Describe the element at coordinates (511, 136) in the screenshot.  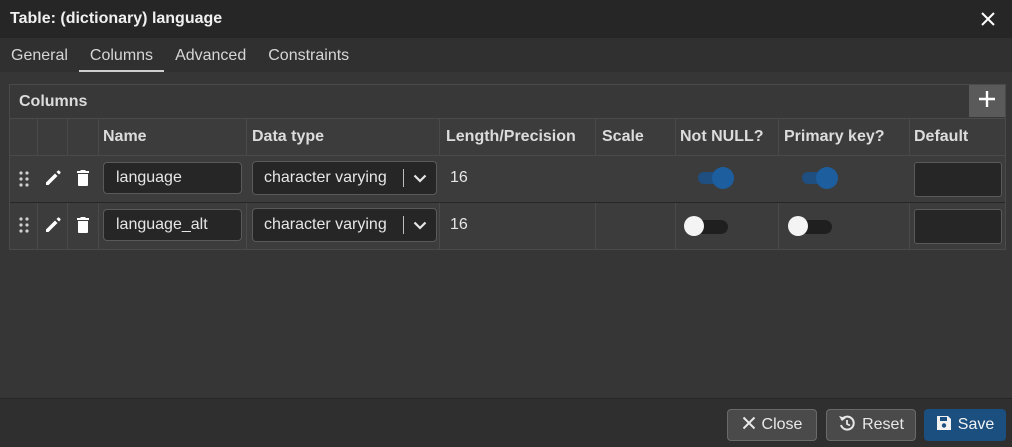
I see `header-length: Length/Precision` at that location.